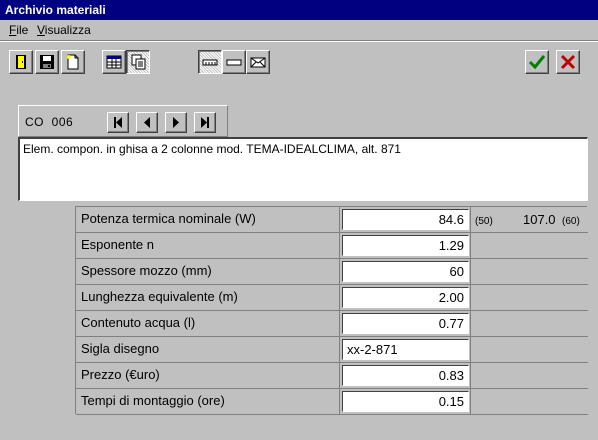 Image resolution: width=598 pixels, height=440 pixels. I want to click on spessore-input: 60, so click(405, 271).